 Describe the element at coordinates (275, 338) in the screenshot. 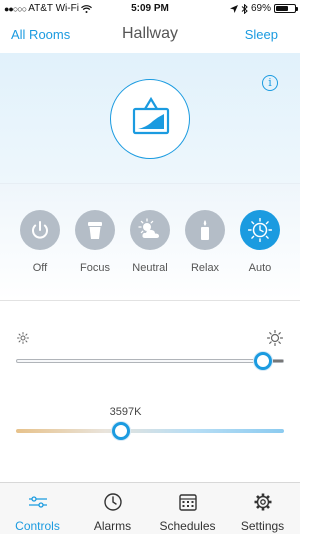

I see `sun-large-icon` at that location.